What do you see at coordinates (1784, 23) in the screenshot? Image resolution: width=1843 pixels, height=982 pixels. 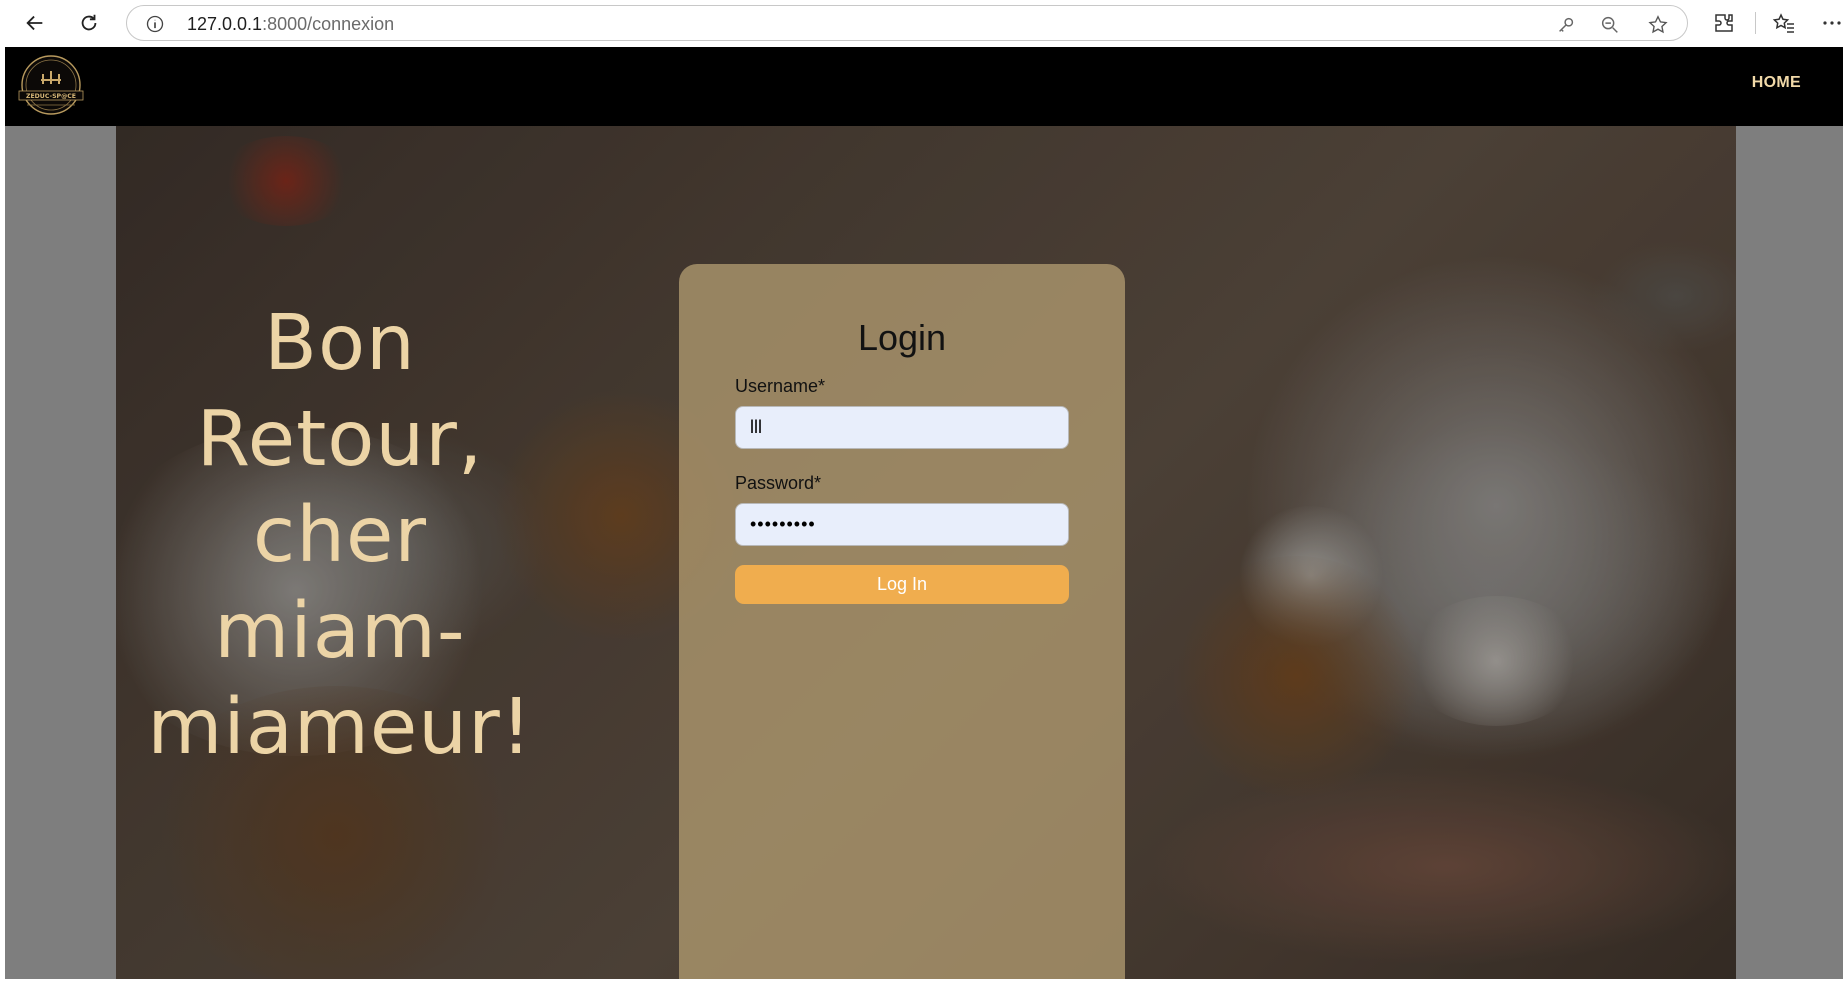 I see `favorites-icon` at bounding box center [1784, 23].